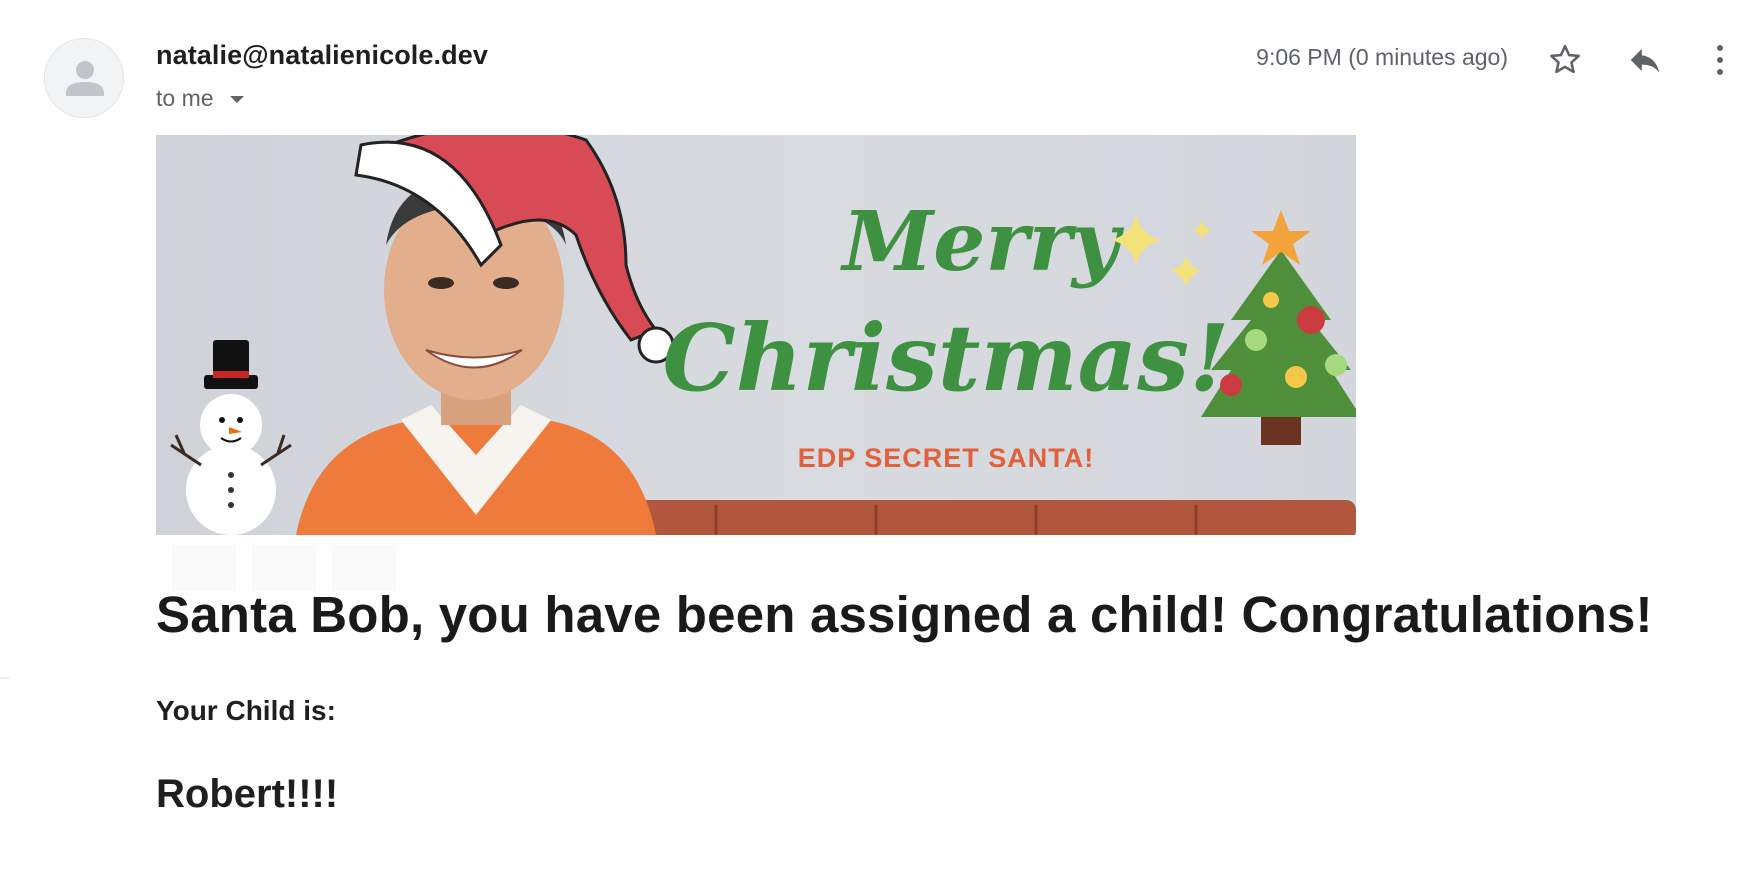 The image size is (1751, 895). Describe the element at coordinates (956, 517) in the screenshot. I see `sofa-shape` at that location.